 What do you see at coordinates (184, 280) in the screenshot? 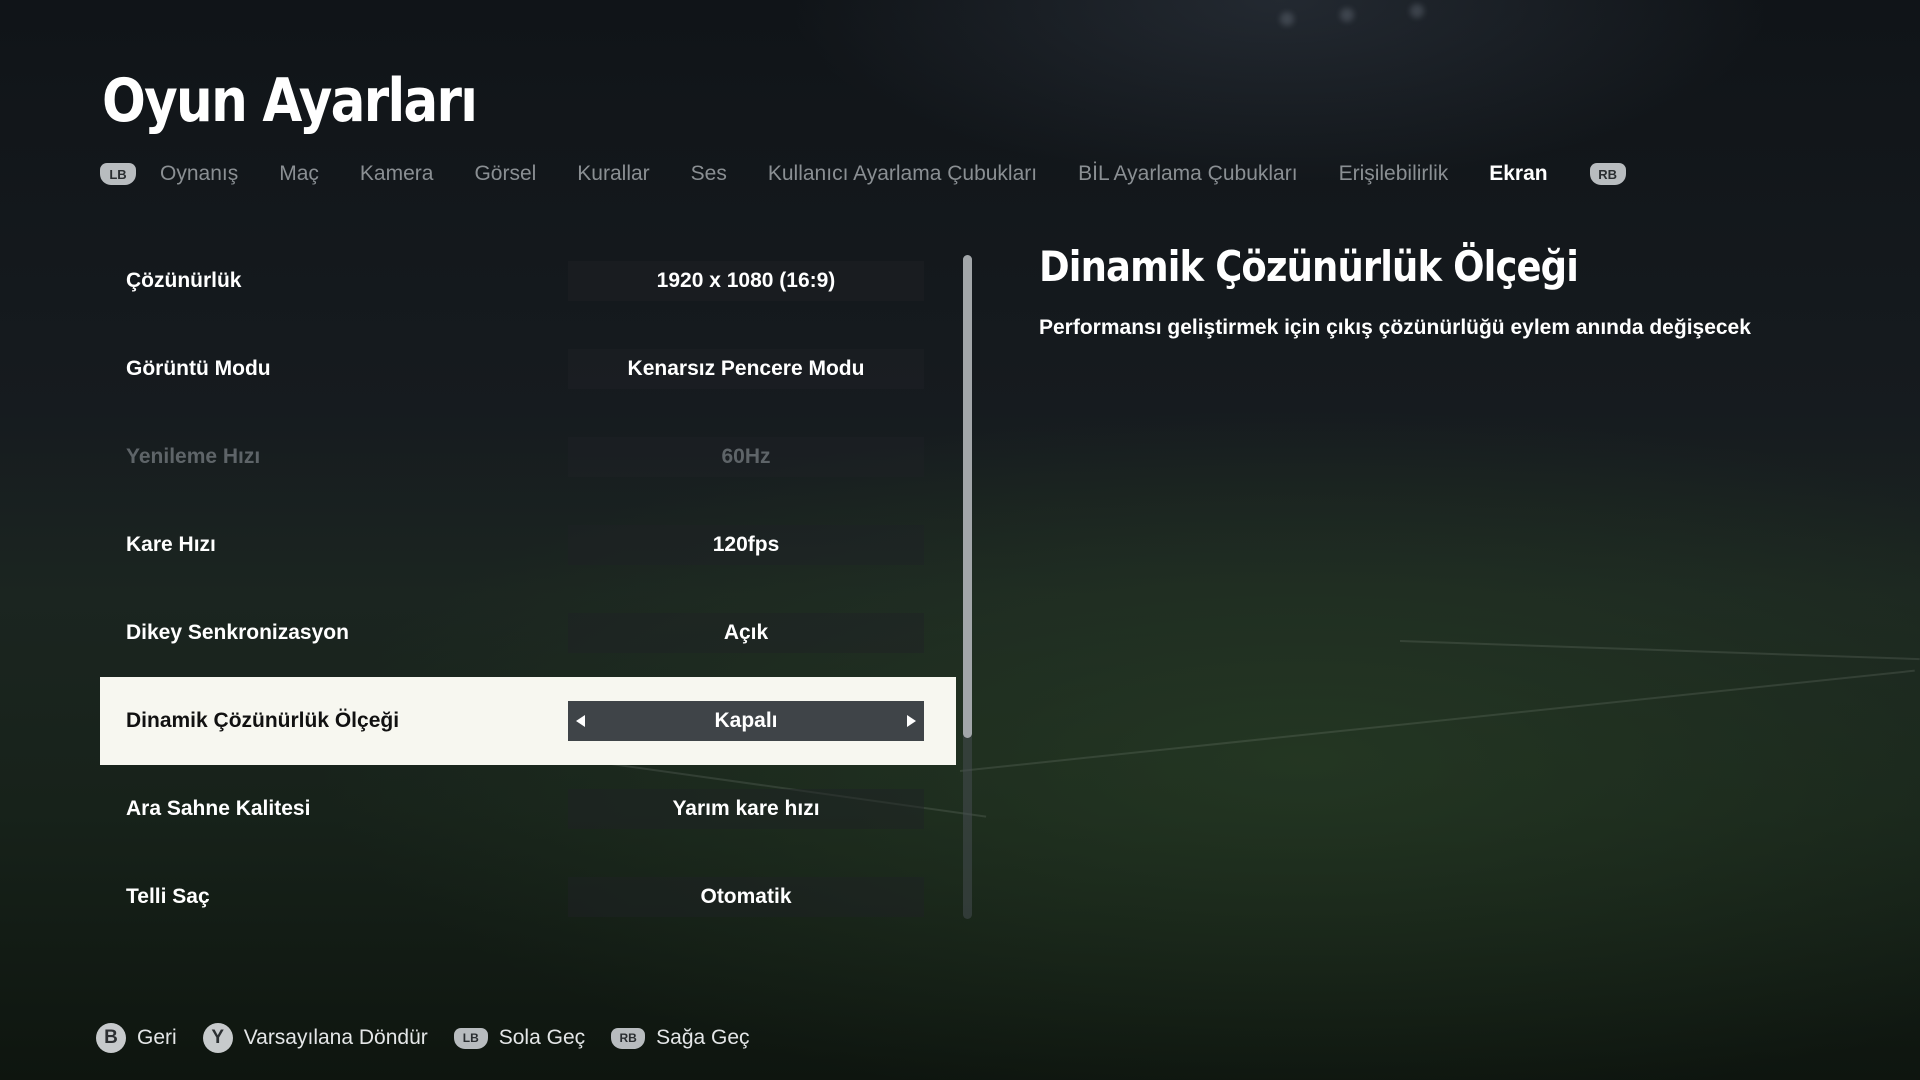
I see `setting-label: Çözünürlük` at bounding box center [184, 280].